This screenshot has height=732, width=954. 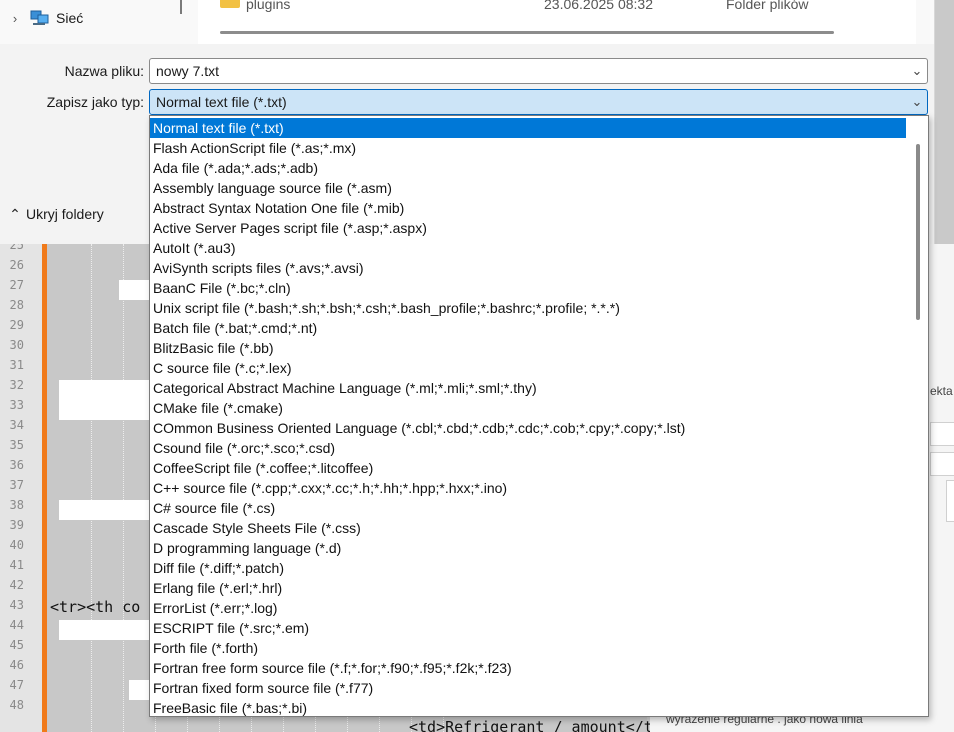 I want to click on file-list: plugins 23.06.2025 08:32 Folder plików, so click(x=557, y=22).